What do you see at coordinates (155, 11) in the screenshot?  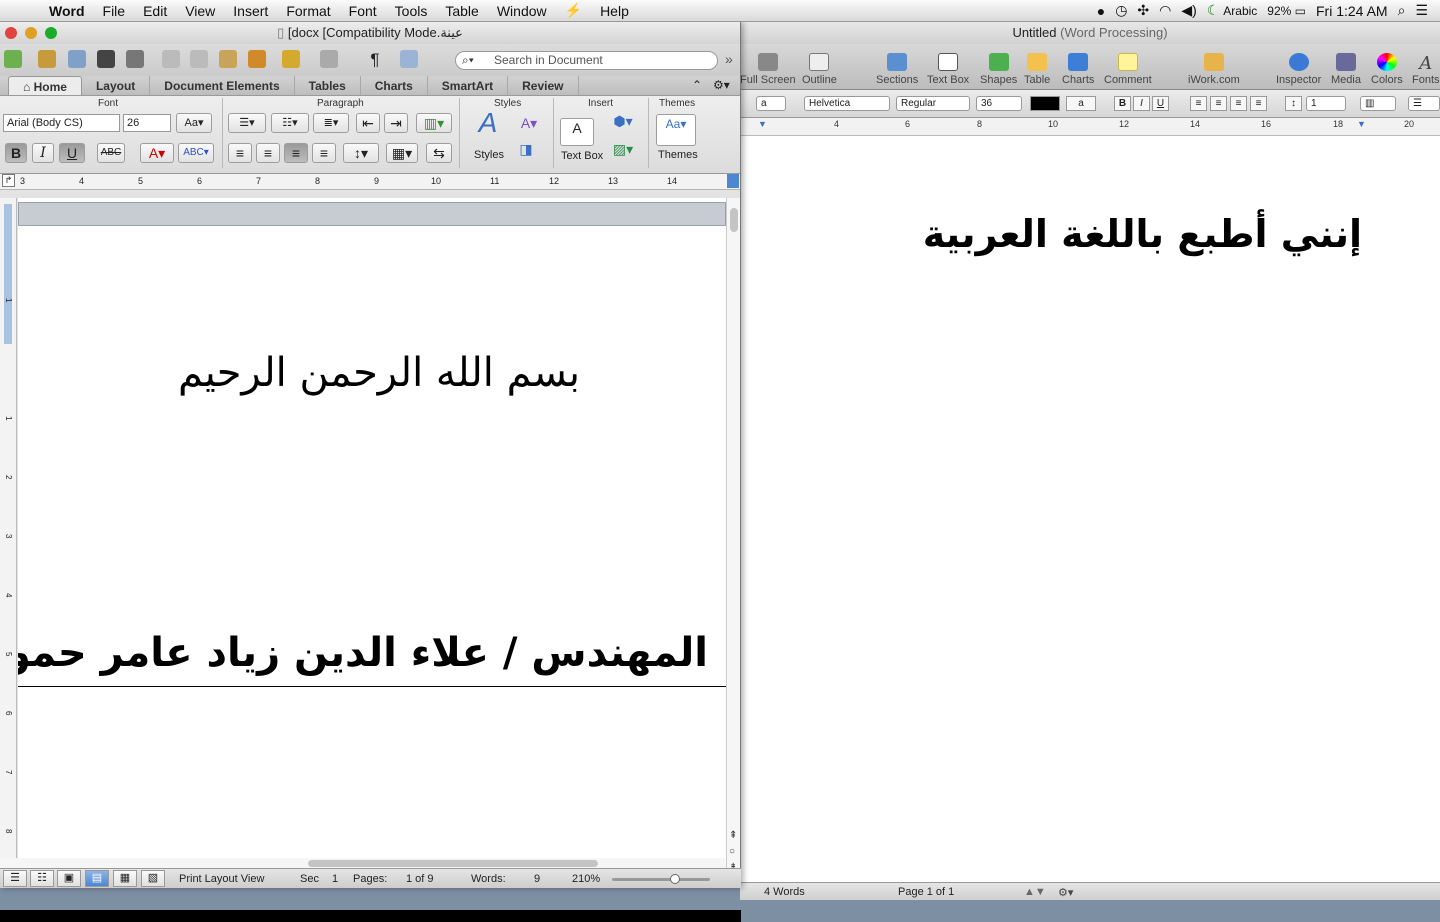 I see `menu-edit: Edit` at bounding box center [155, 11].